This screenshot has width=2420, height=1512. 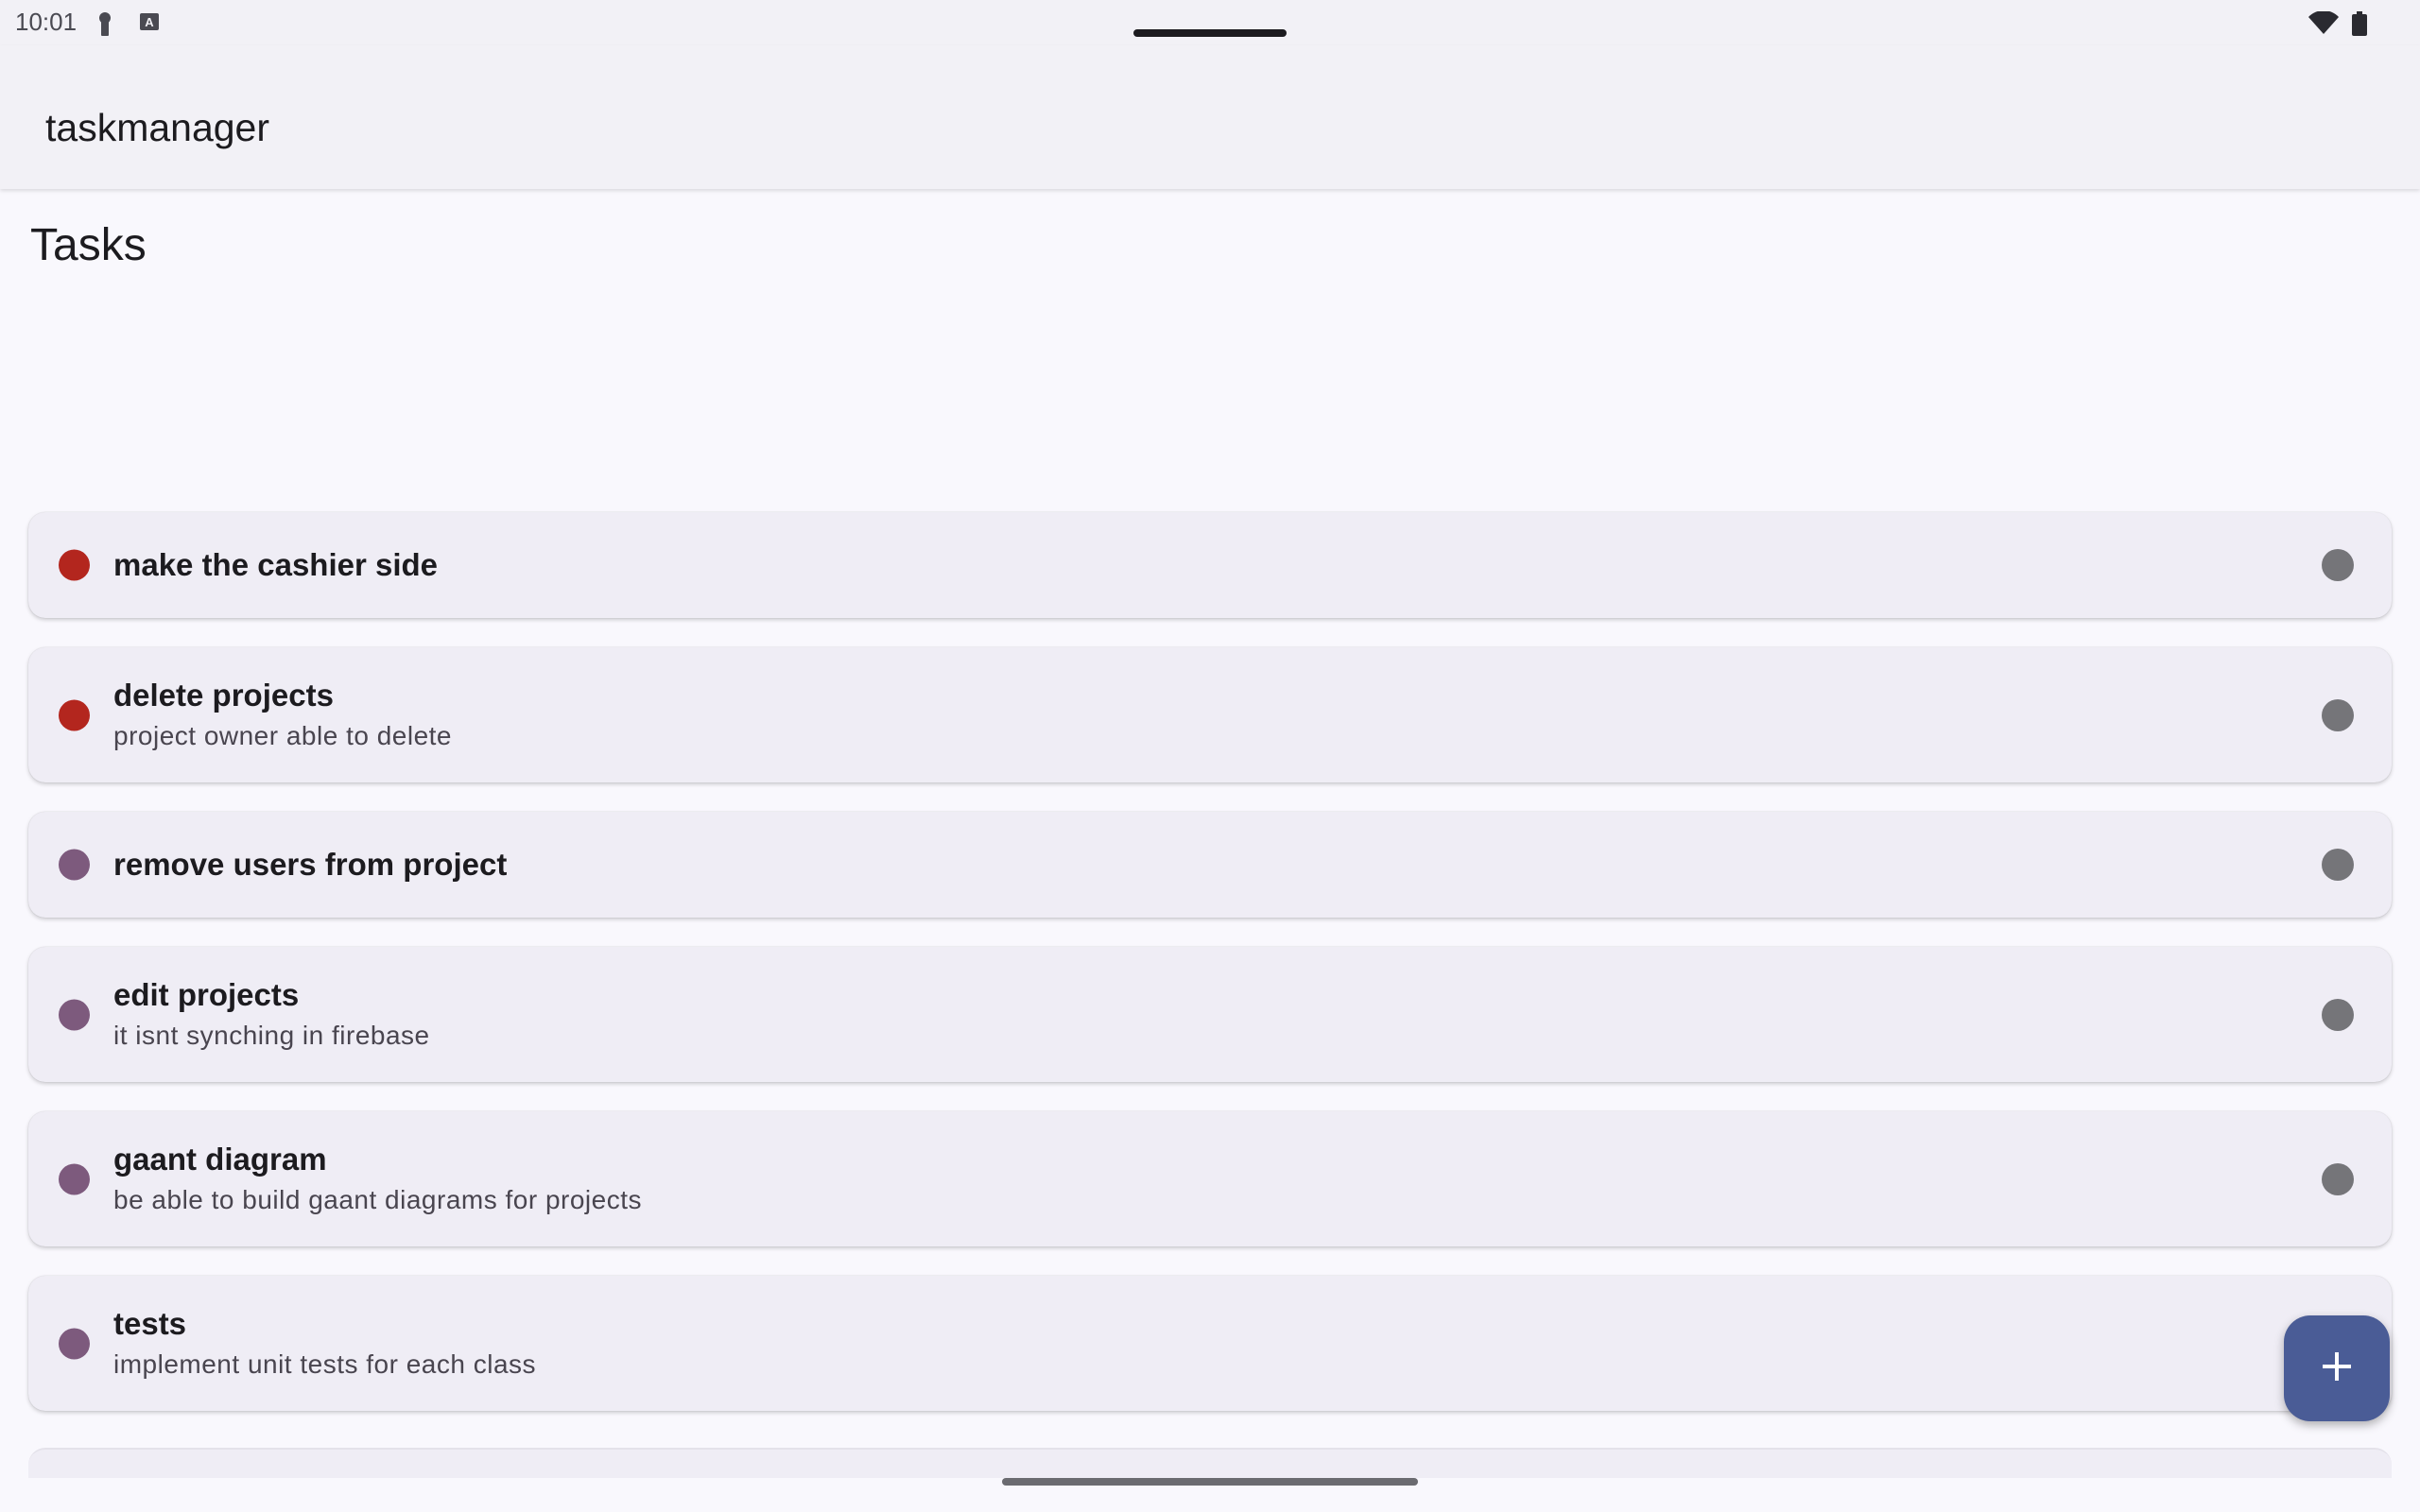 What do you see at coordinates (150, 1323) in the screenshot?
I see `task-title: tests` at bounding box center [150, 1323].